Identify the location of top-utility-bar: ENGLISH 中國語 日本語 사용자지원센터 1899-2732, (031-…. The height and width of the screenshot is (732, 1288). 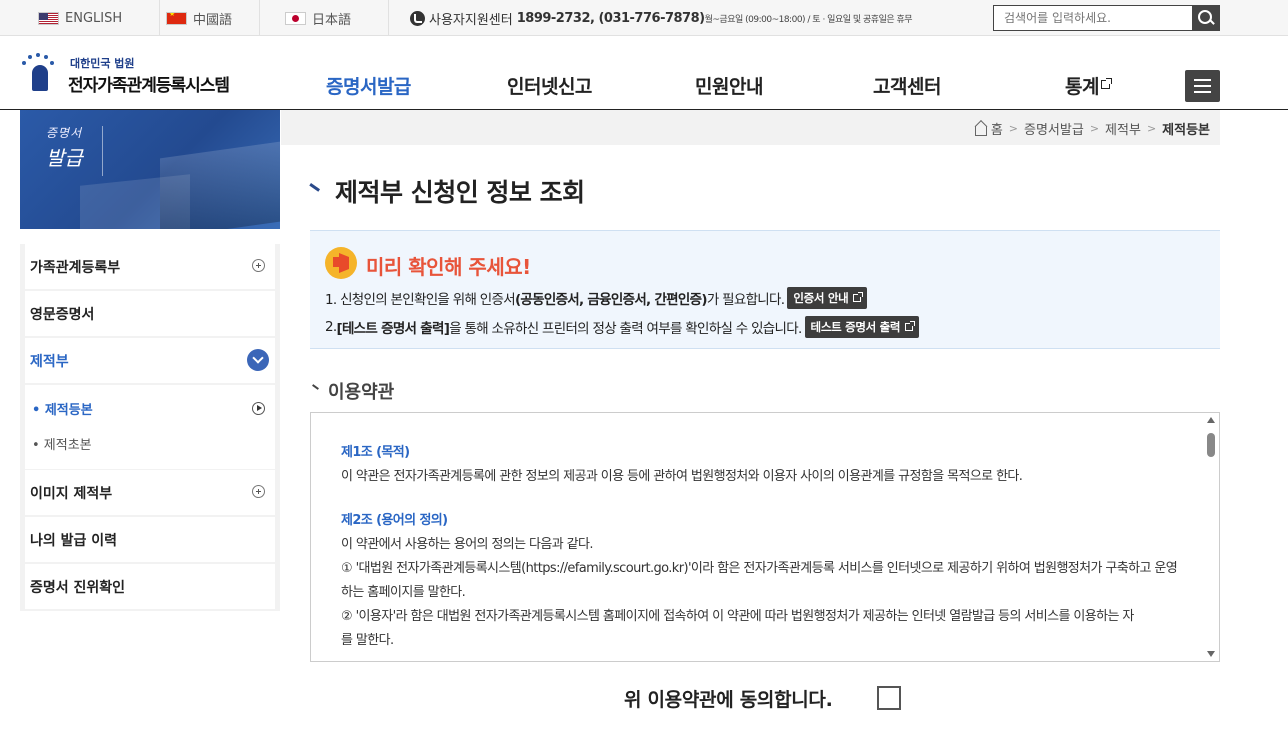
(644, 18).